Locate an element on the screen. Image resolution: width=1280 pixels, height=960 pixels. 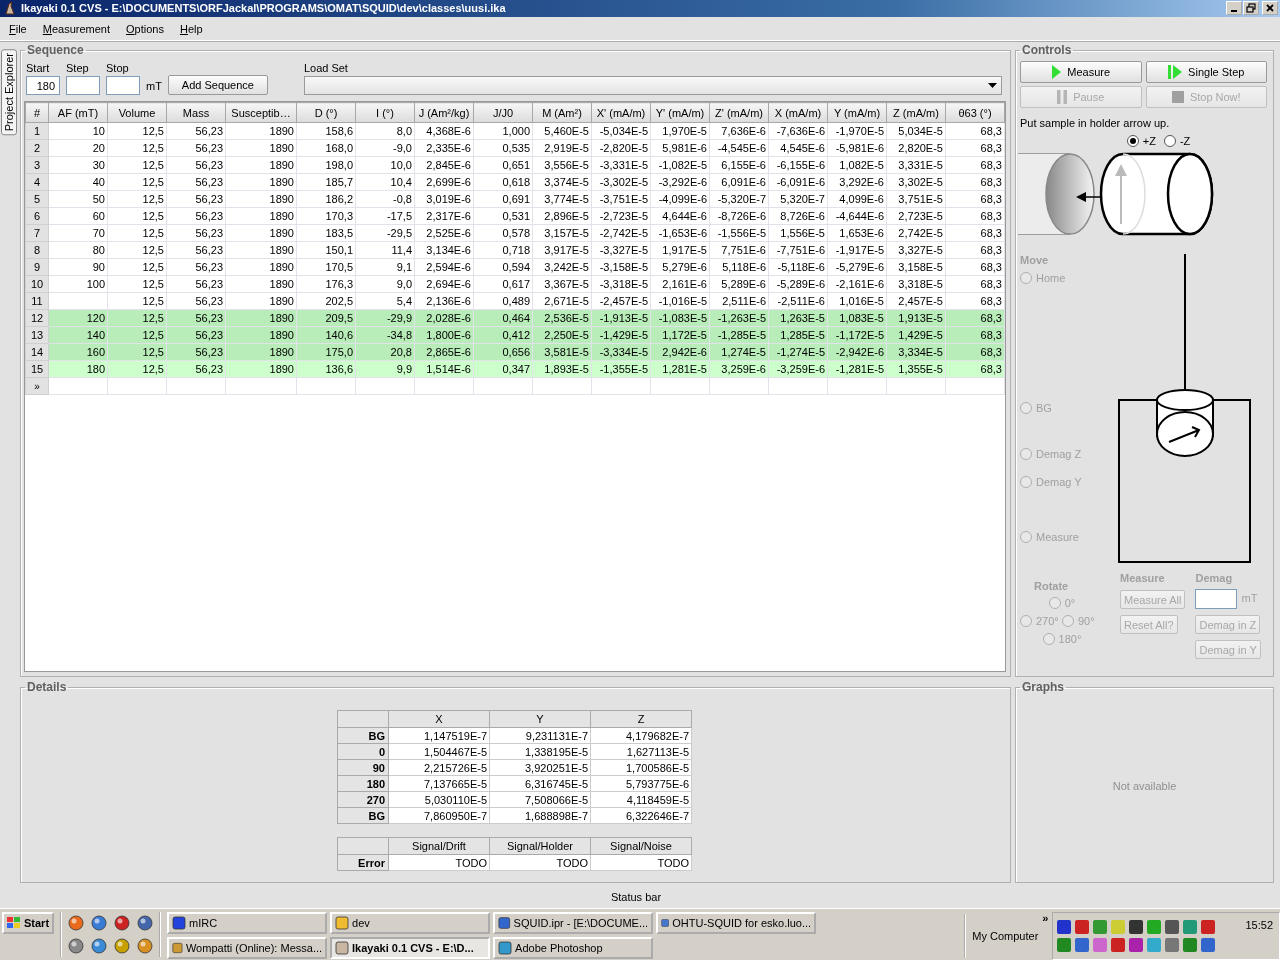
minimize-button is located at coordinates (1234, 8).